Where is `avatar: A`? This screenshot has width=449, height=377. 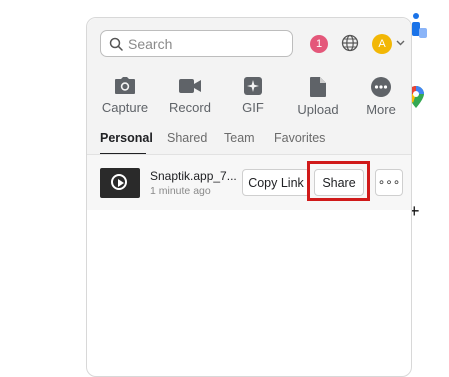
avatar: A is located at coordinates (382, 44).